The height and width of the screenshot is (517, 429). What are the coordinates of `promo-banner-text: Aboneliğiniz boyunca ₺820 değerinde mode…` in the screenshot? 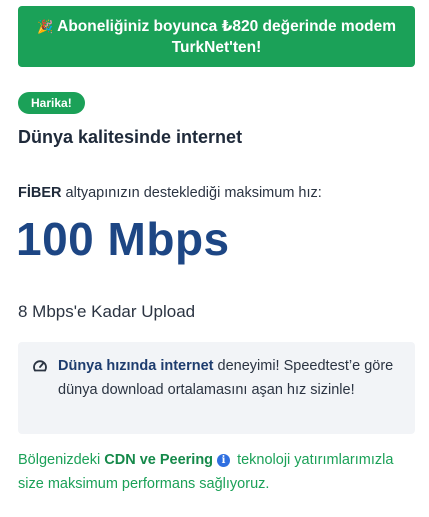 It's located at (227, 36).